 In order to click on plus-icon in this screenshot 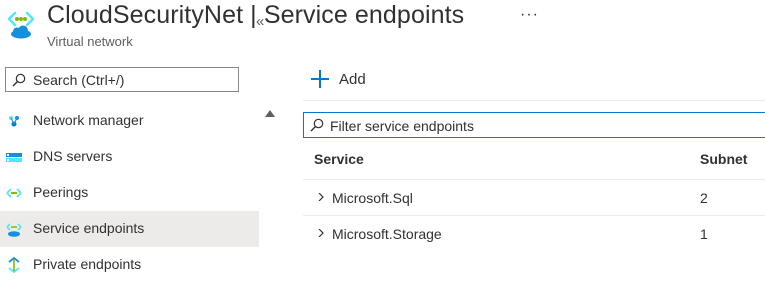, I will do `click(320, 79)`.